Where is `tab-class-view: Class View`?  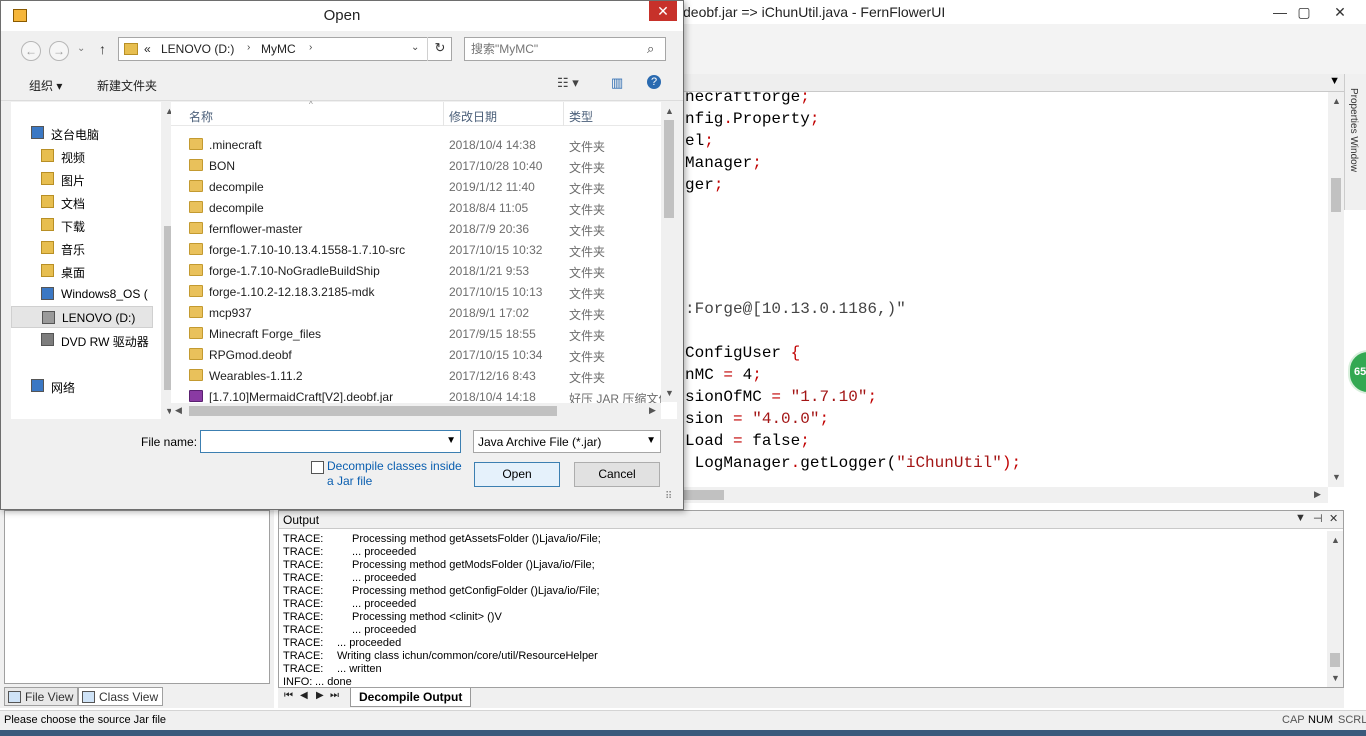 tab-class-view: Class View is located at coordinates (121, 696).